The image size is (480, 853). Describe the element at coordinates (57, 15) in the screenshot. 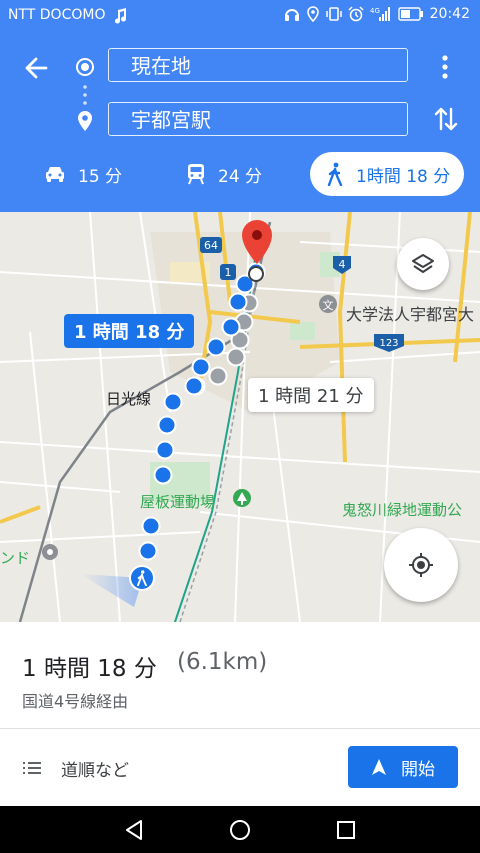

I see `carrier-name: NTT DOCOMO` at that location.